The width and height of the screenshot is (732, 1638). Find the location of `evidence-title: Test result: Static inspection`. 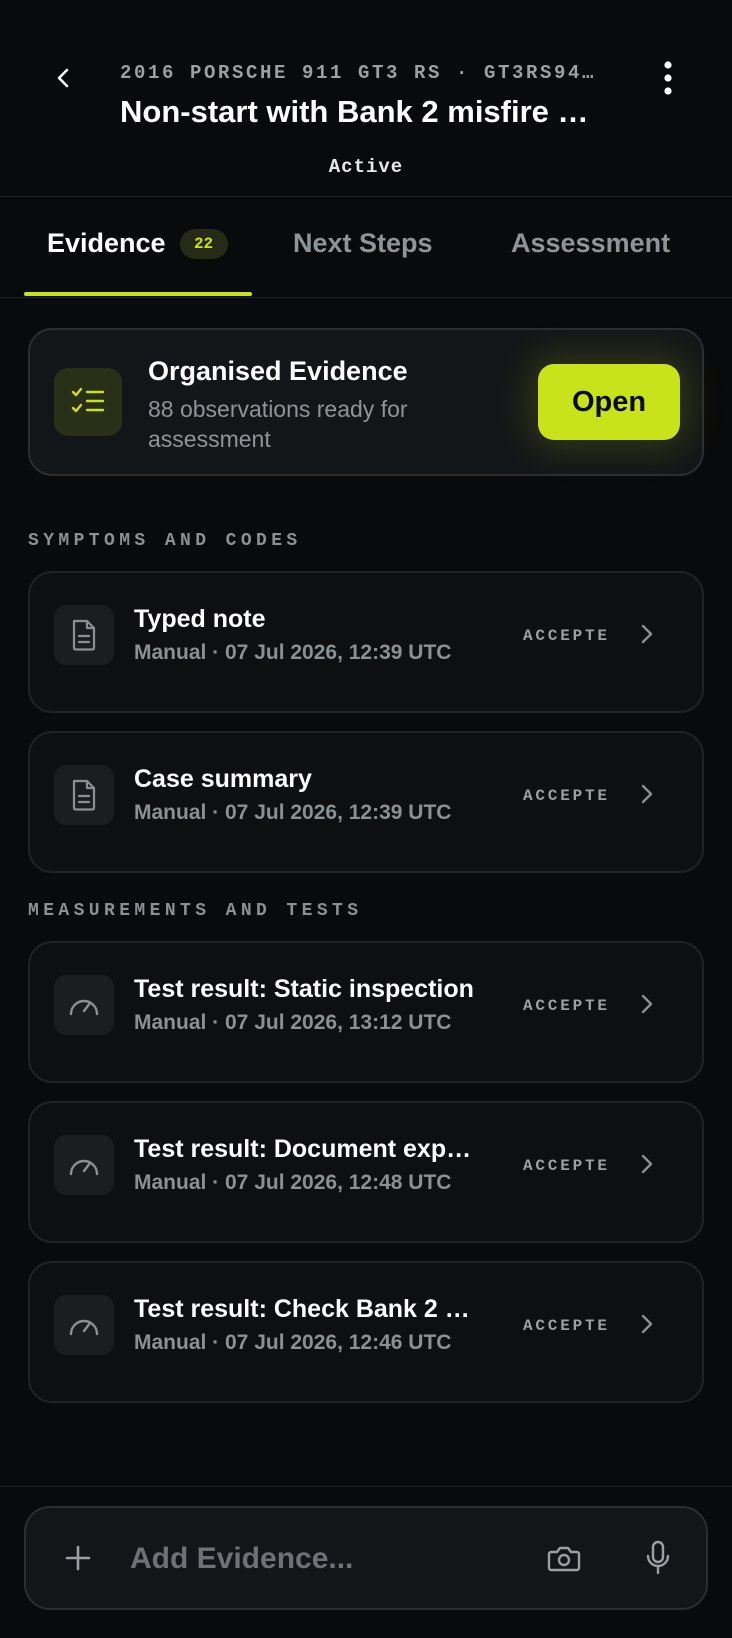

evidence-title: Test result: Static inspection is located at coordinates (304, 989).